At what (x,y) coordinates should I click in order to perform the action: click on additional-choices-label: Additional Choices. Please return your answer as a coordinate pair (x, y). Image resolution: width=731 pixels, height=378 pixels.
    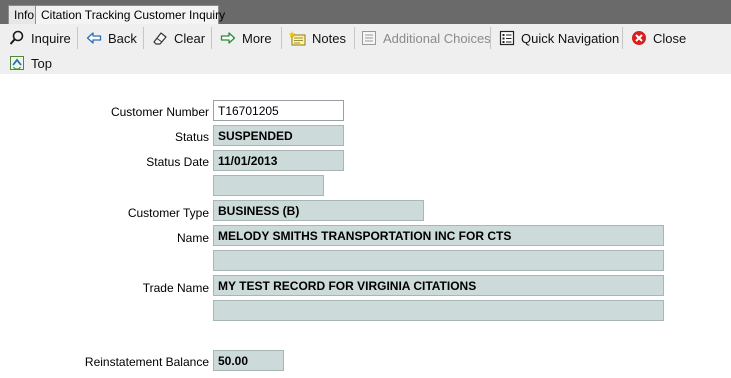
    Looking at the image, I should click on (437, 38).